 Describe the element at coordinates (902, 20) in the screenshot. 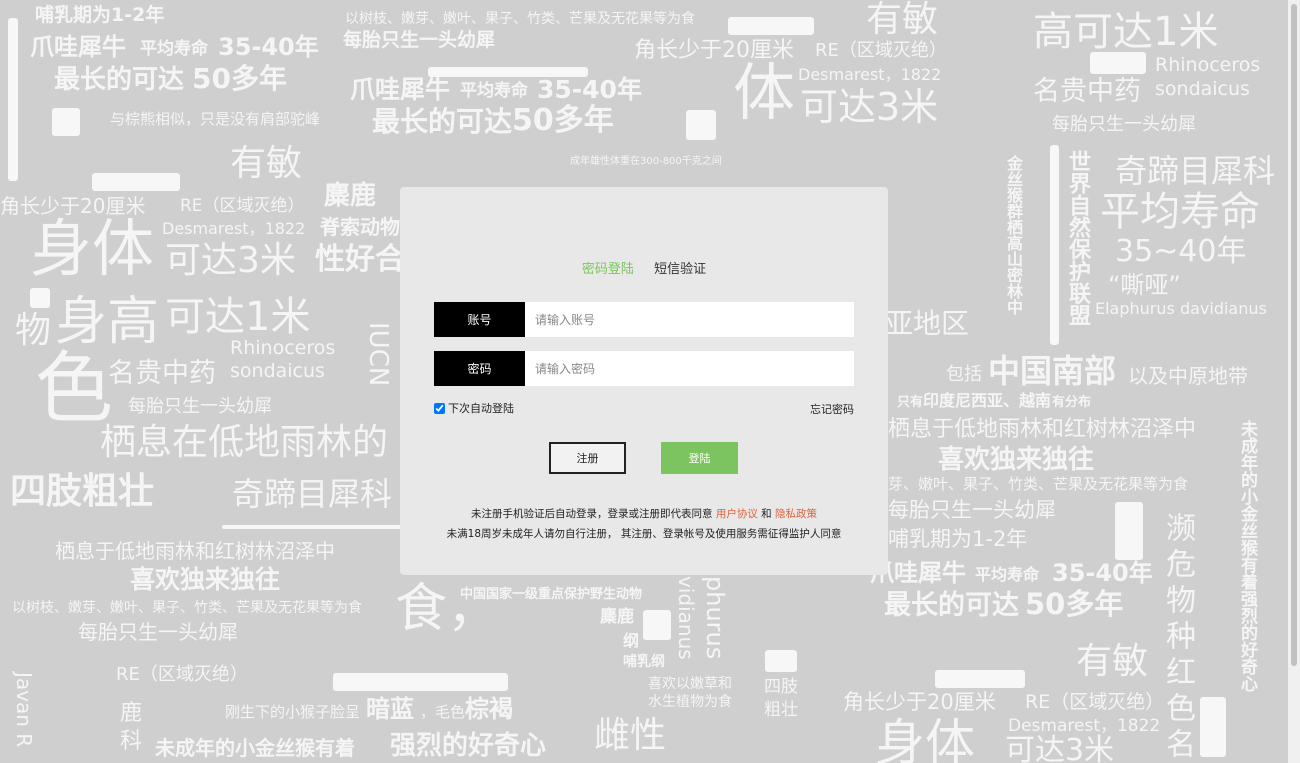

I see `bg-word: 有敏` at that location.